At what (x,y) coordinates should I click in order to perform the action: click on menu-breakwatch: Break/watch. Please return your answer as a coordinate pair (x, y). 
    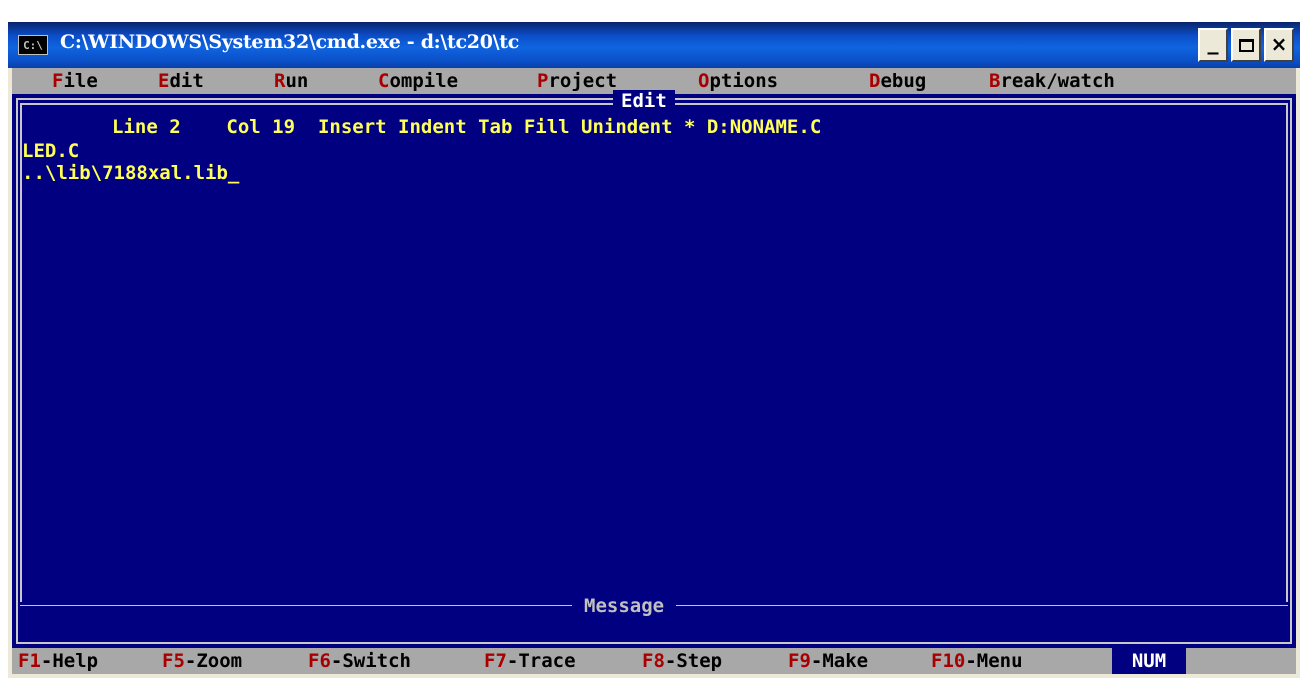
    Looking at the image, I should click on (1052, 81).